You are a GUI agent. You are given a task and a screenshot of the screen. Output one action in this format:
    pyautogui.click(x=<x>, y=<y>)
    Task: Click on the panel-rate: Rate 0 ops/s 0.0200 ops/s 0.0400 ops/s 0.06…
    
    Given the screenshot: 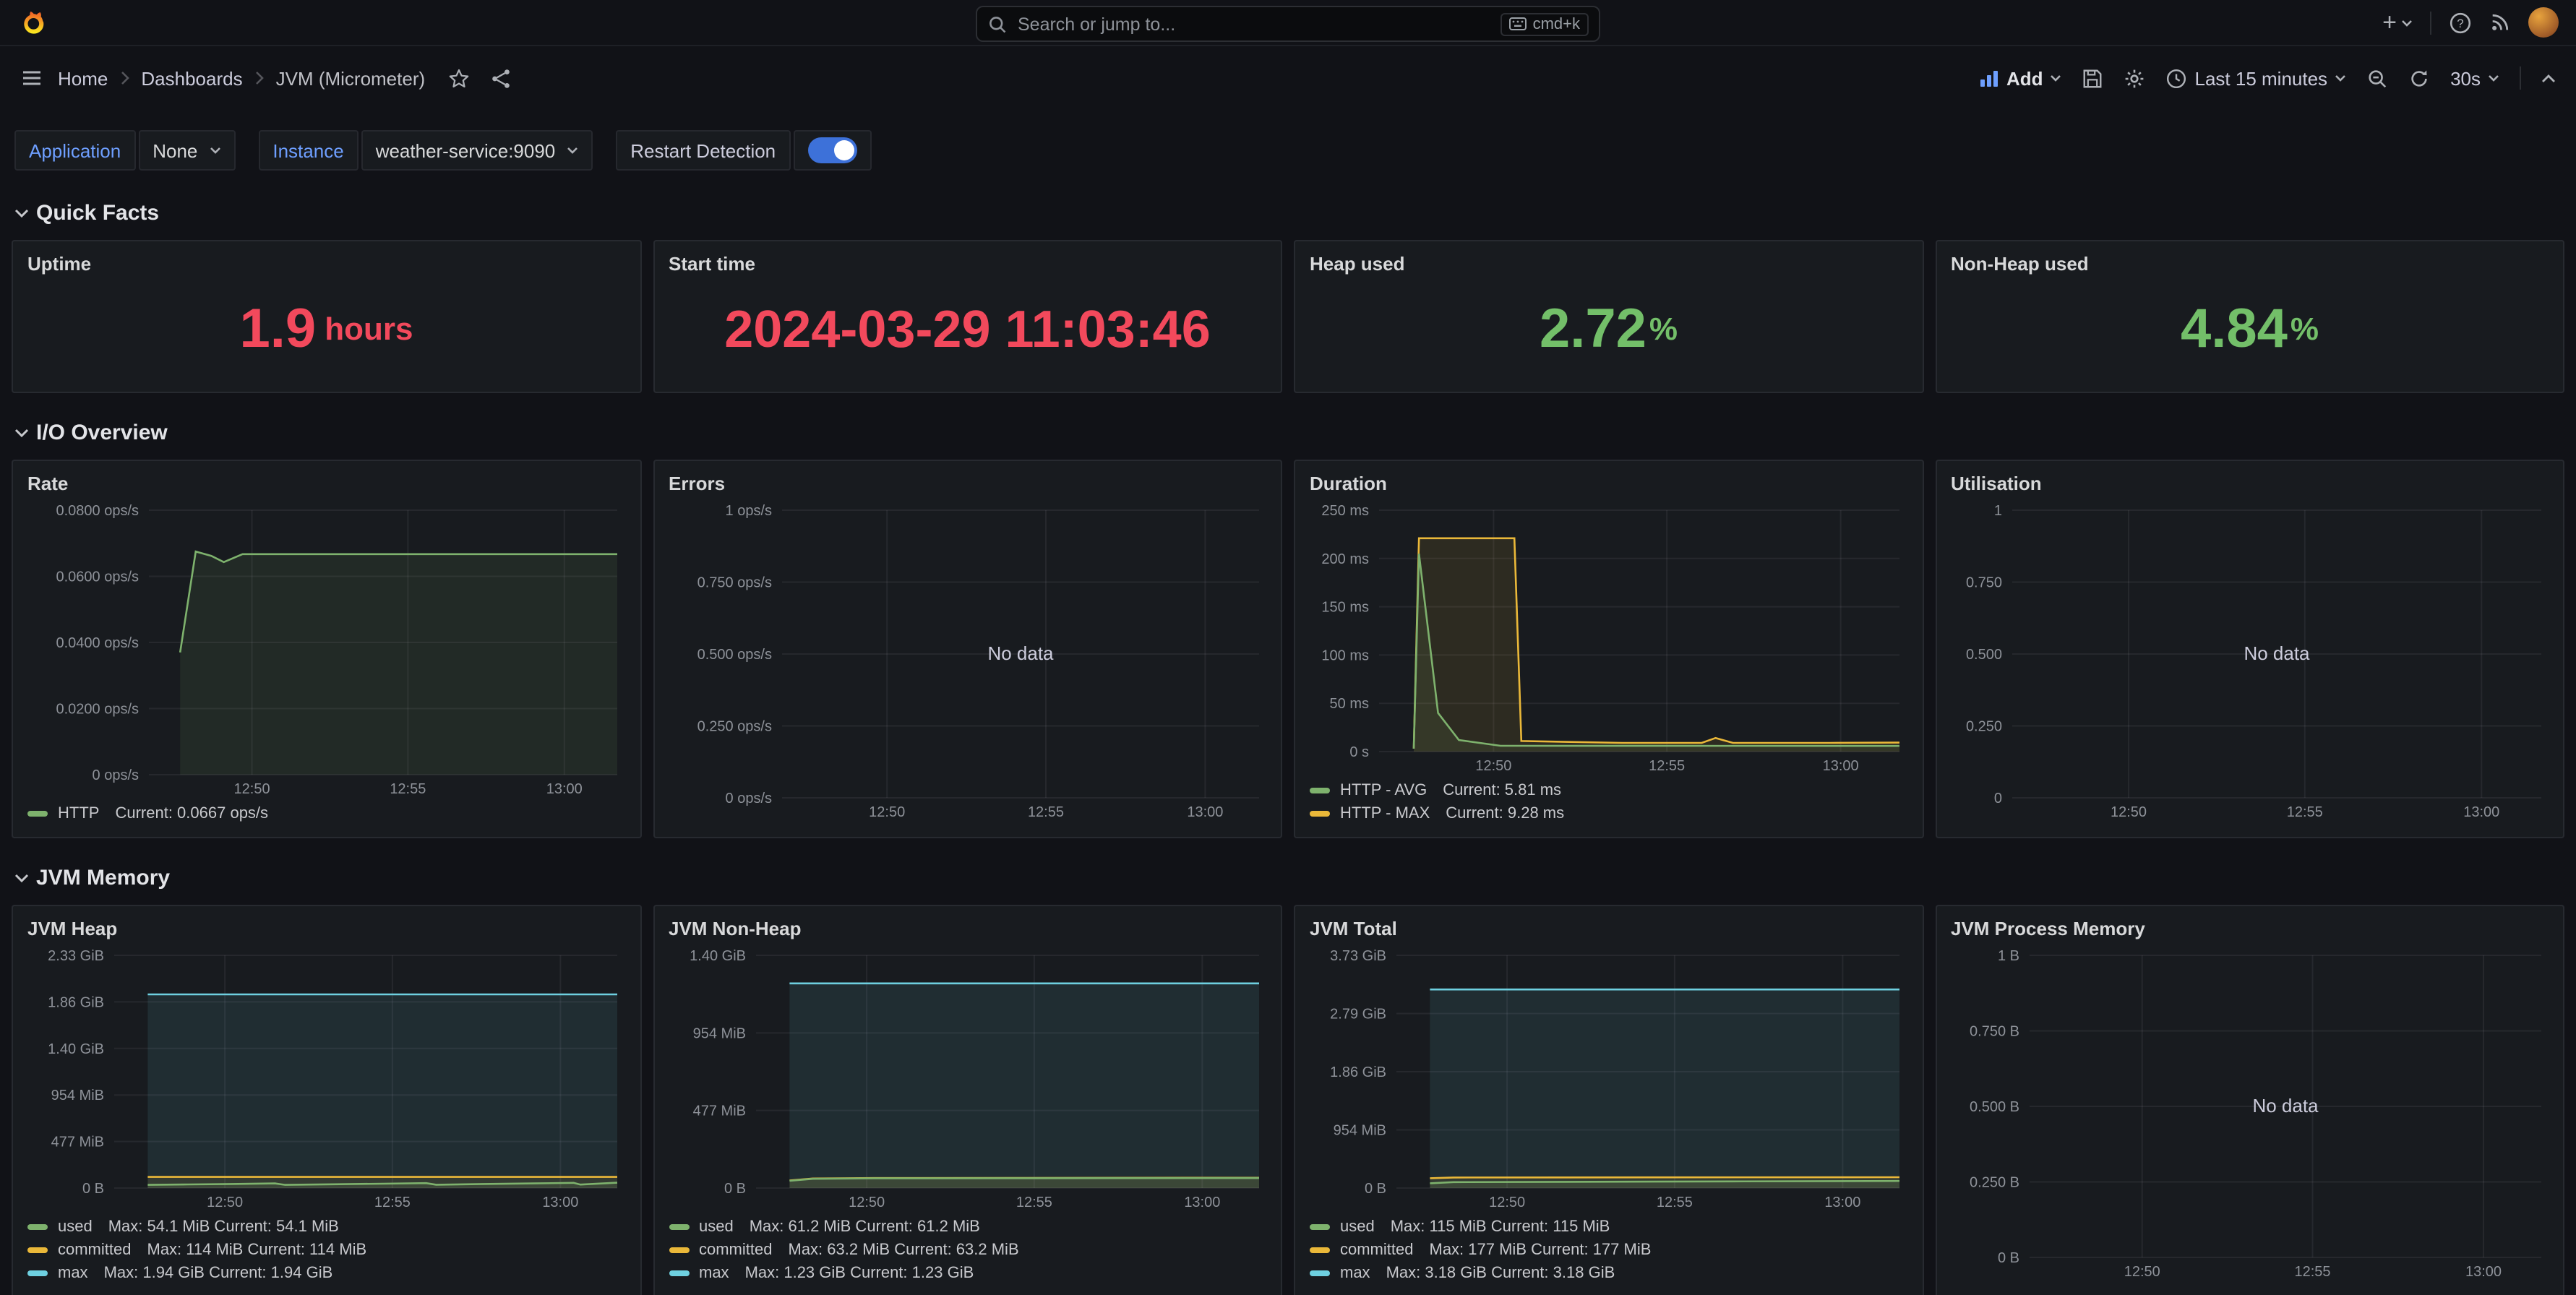 What is the action you would take?
    pyautogui.click(x=327, y=649)
    